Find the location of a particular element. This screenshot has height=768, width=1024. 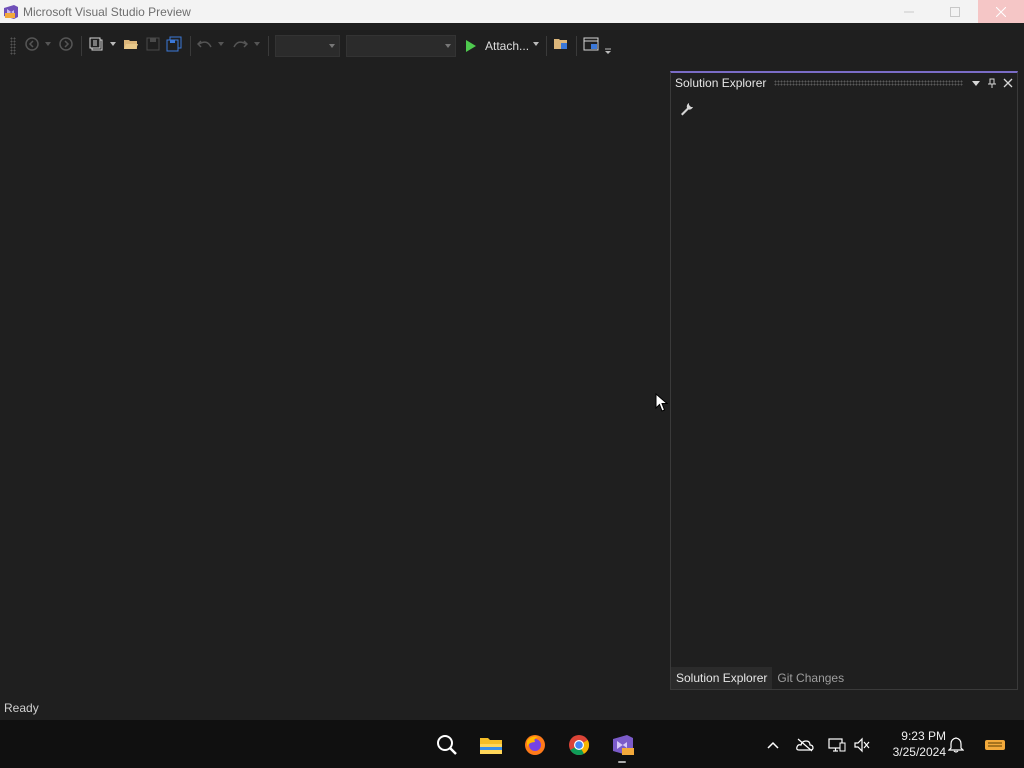

panel-header-controls is located at coordinates (992, 83).